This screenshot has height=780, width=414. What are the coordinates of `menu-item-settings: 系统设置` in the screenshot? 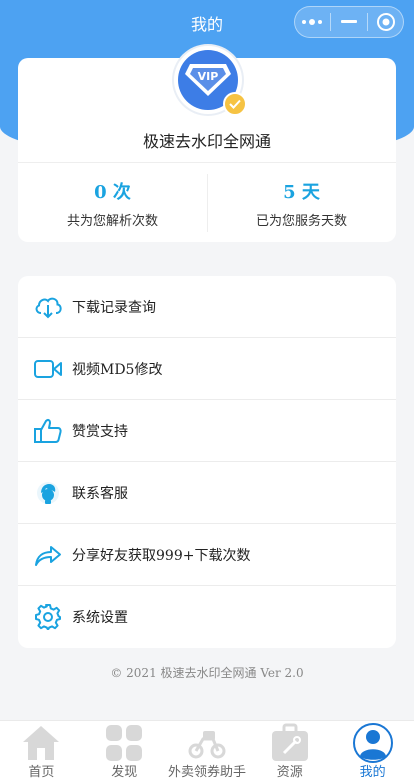 It's located at (207, 617).